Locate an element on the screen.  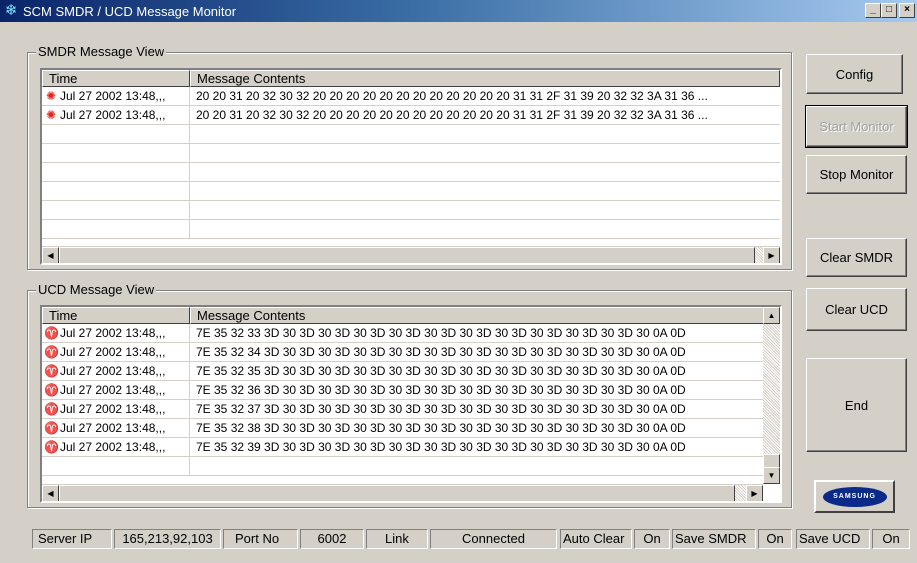
port-value: 6002 is located at coordinates (332, 539).